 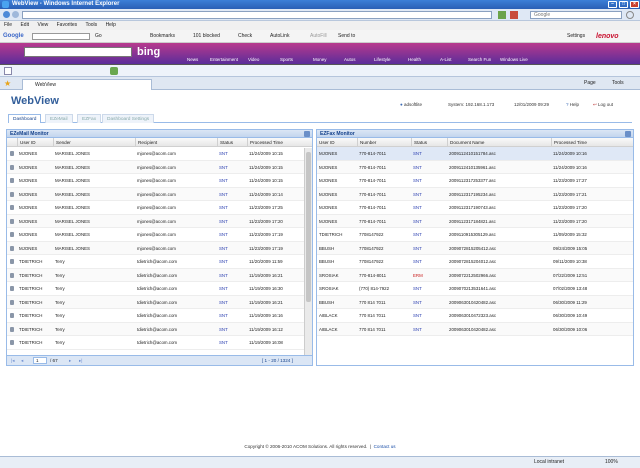 What do you see at coordinates (253, 60) in the screenshot?
I see `bing-video: Video` at bounding box center [253, 60].